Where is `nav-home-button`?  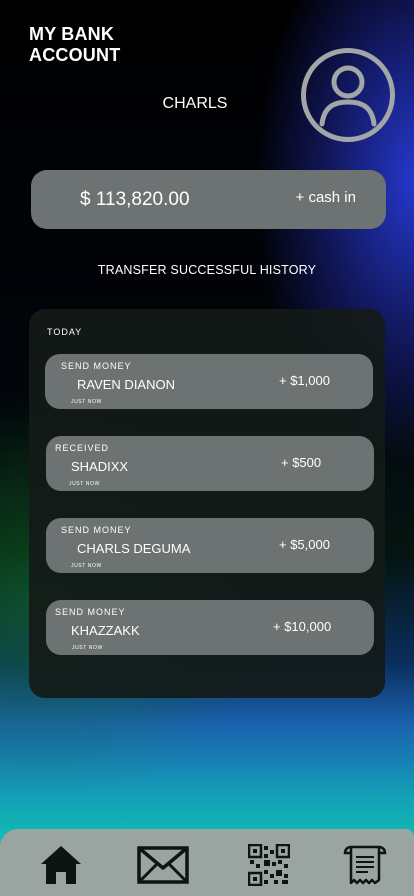 nav-home-button is located at coordinates (61, 865).